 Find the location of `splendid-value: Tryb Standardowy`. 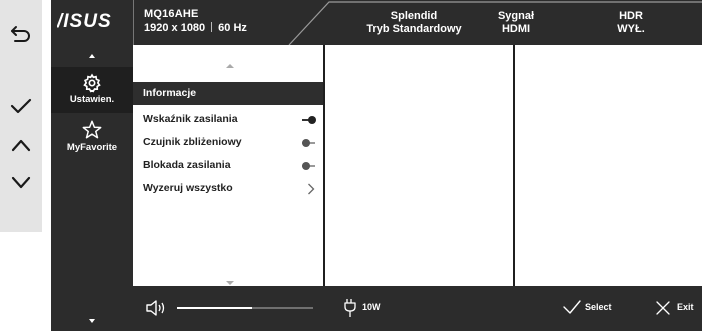

splendid-value: Tryb Standardowy is located at coordinates (414, 29).